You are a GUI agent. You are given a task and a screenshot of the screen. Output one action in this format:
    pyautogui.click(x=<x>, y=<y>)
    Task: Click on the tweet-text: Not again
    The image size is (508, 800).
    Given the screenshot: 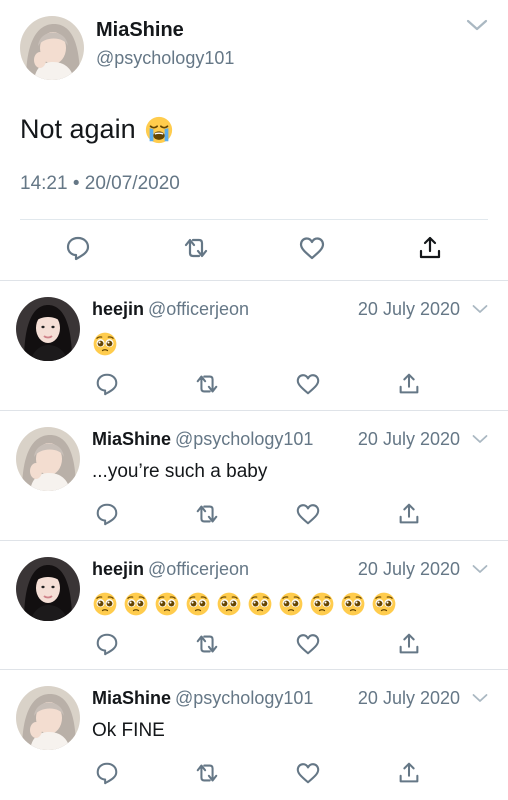 What is the action you would take?
    pyautogui.click(x=97, y=129)
    